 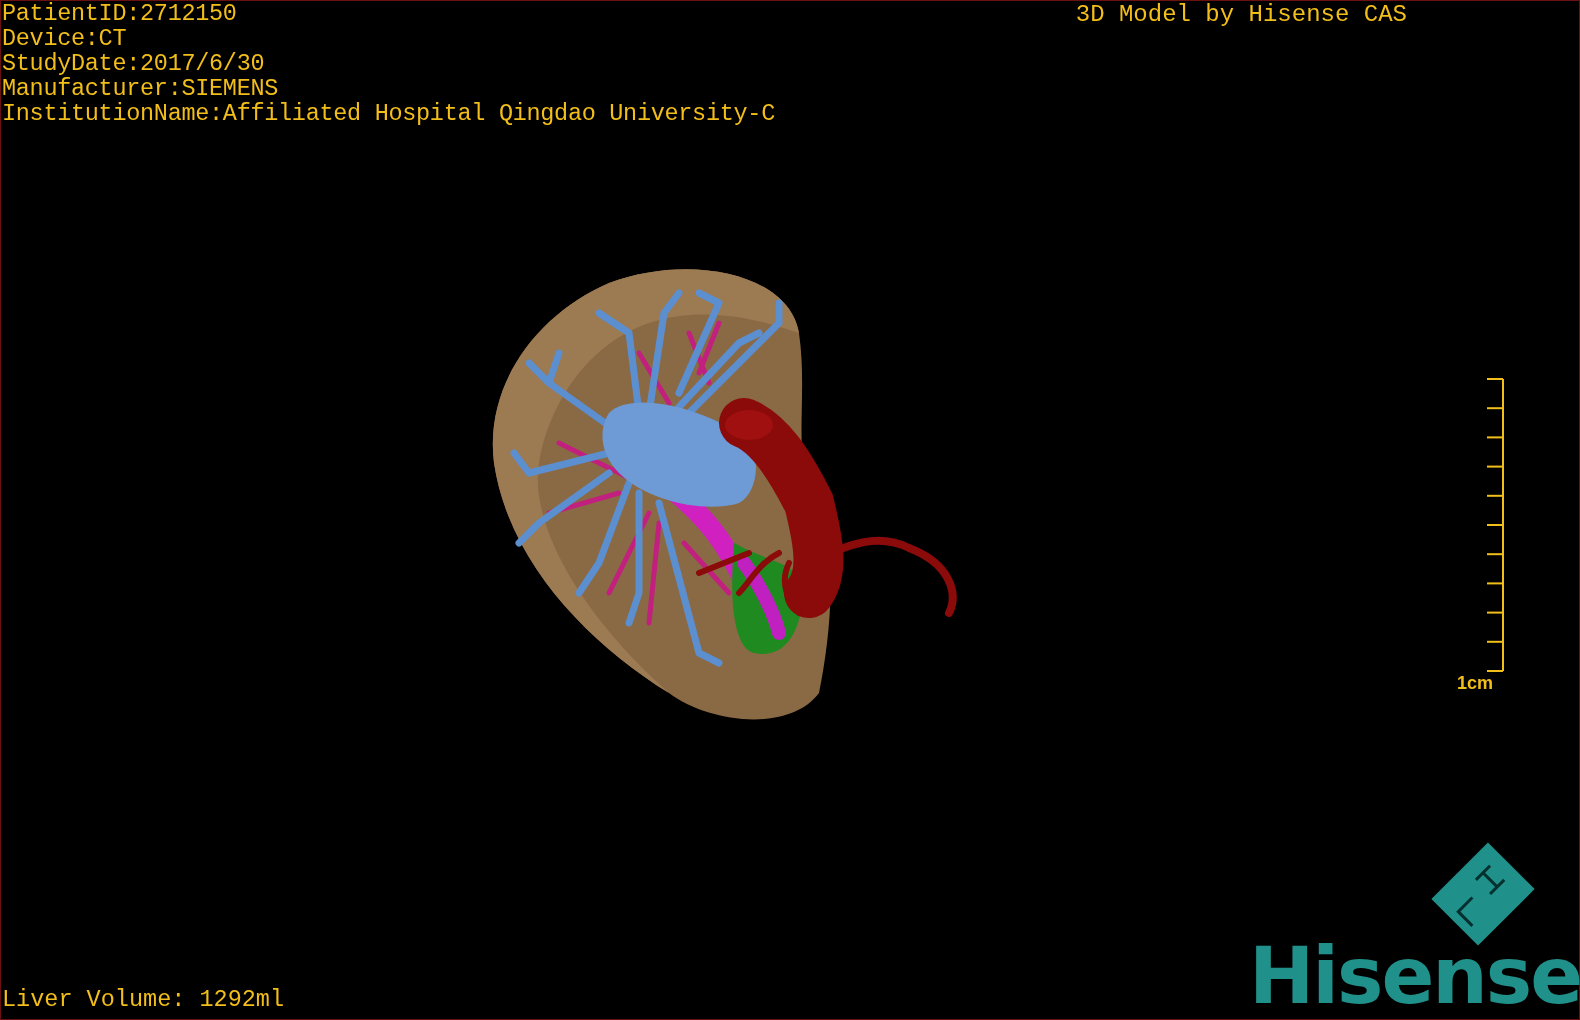 What do you see at coordinates (141, 88) in the screenshot?
I see `study-info-text: Manufacturer:SIEMENS` at bounding box center [141, 88].